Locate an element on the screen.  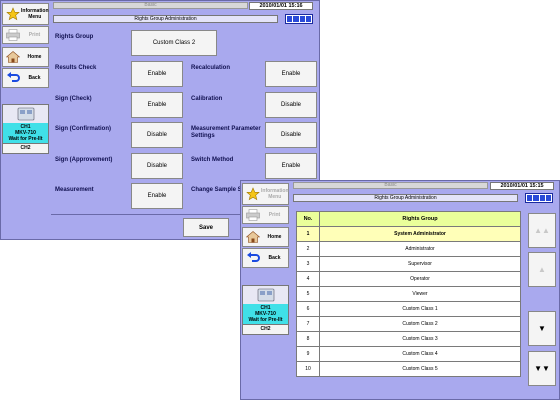
setting-label-sign-check: Sign (Check) is located at coordinates (73, 99).